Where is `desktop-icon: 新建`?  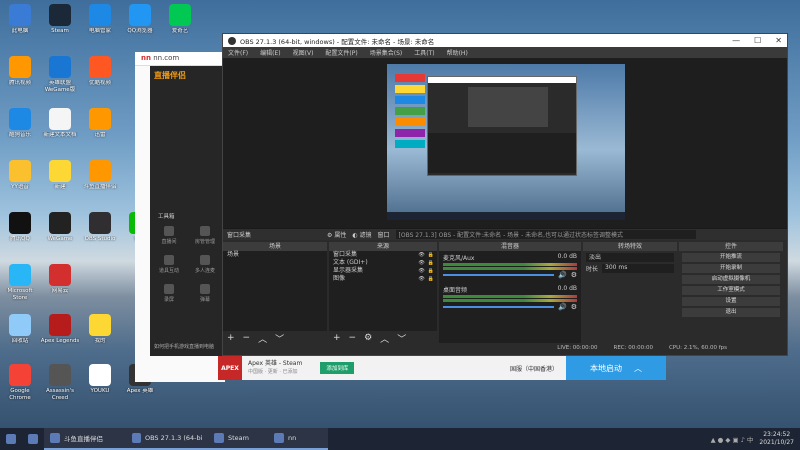 desktop-icon: 新建 is located at coordinates (60, 179).